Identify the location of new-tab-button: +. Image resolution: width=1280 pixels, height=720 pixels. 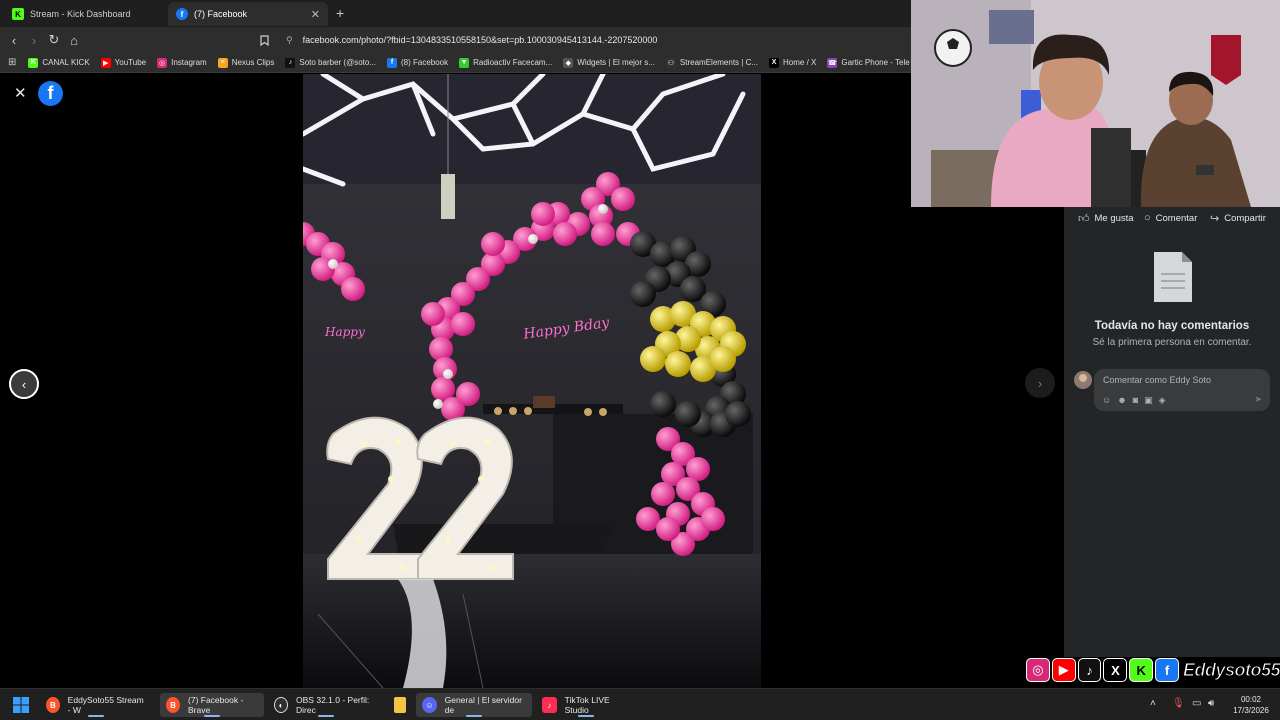
(340, 13).